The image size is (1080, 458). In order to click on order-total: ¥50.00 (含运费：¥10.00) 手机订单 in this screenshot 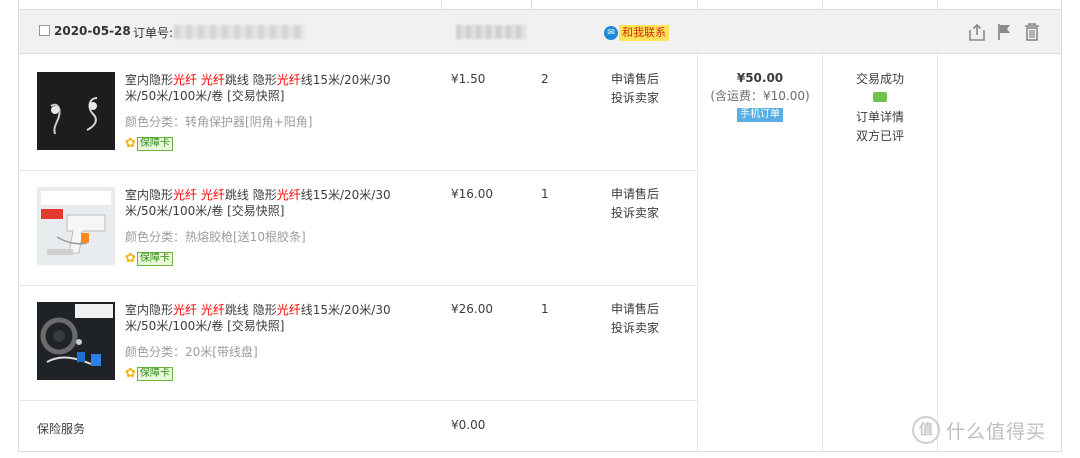, I will do `click(760, 96)`.